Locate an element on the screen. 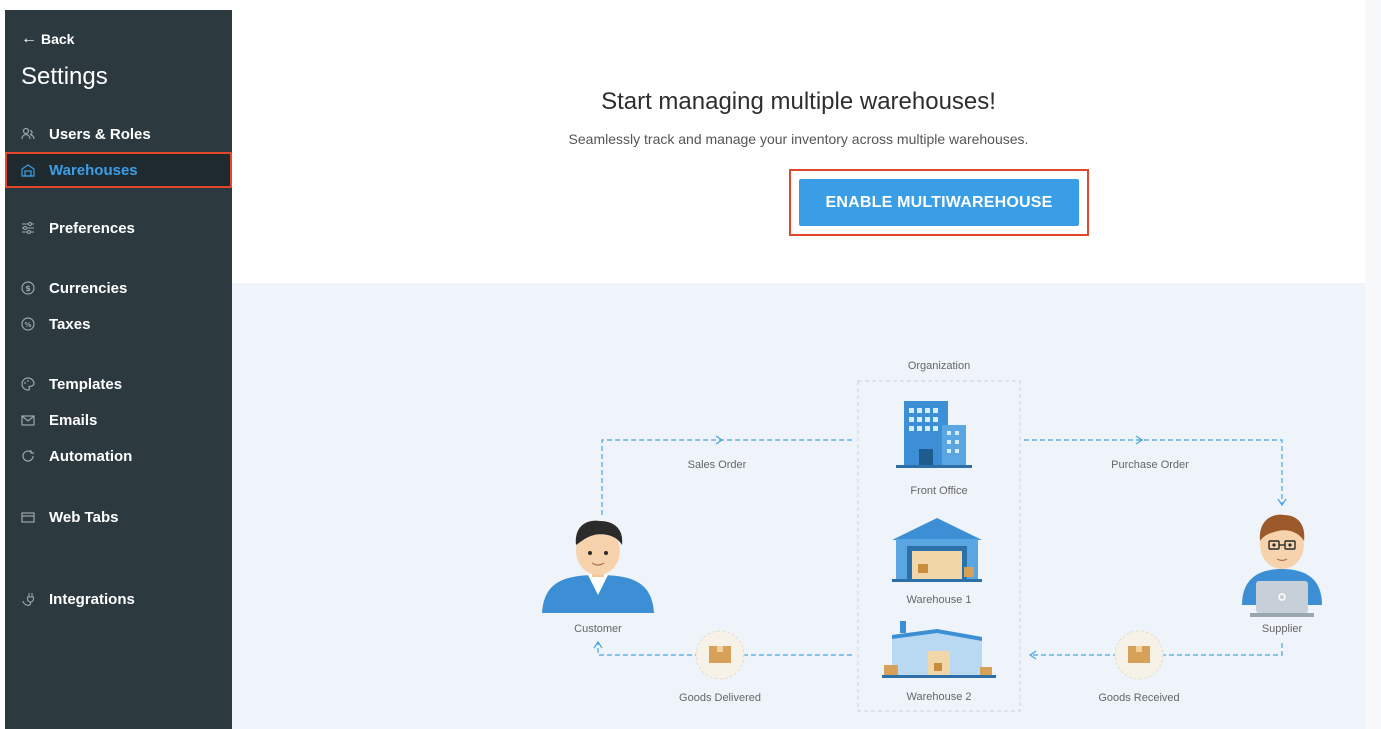 This screenshot has width=1381, height=729. sidebar-item-label: Emails is located at coordinates (73, 420).